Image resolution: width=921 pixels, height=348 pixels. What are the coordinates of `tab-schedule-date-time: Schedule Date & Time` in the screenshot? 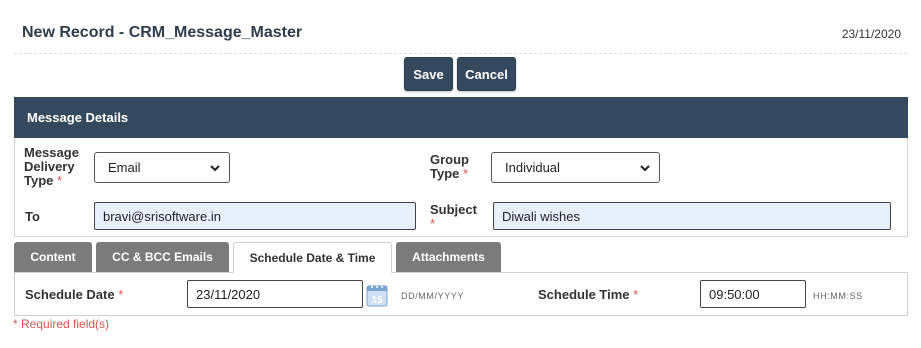 It's located at (312, 257).